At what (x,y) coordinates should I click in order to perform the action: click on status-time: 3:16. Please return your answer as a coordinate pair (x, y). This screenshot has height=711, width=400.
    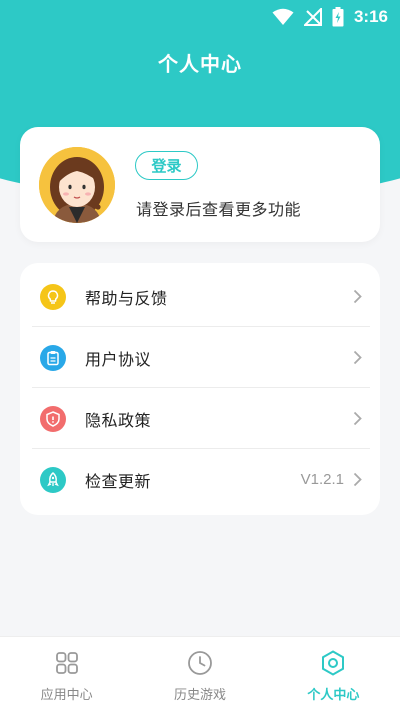
    Looking at the image, I should click on (370, 16).